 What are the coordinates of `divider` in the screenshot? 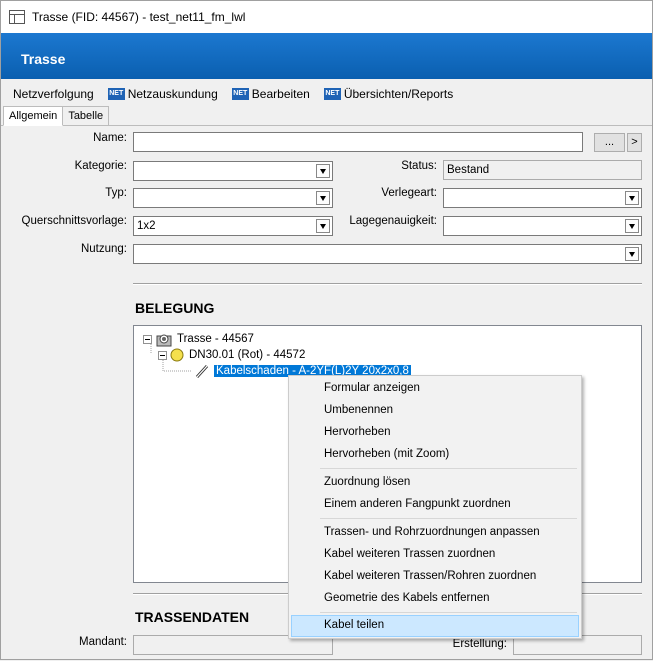 It's located at (387, 284).